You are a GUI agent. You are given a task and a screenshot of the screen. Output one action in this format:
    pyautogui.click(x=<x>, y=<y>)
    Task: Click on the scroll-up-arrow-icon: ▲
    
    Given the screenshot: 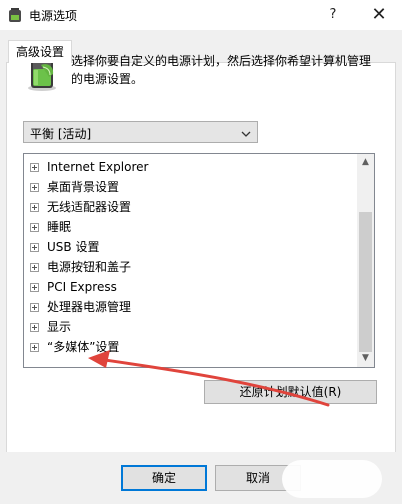 What is the action you would take?
    pyautogui.click(x=365, y=162)
    